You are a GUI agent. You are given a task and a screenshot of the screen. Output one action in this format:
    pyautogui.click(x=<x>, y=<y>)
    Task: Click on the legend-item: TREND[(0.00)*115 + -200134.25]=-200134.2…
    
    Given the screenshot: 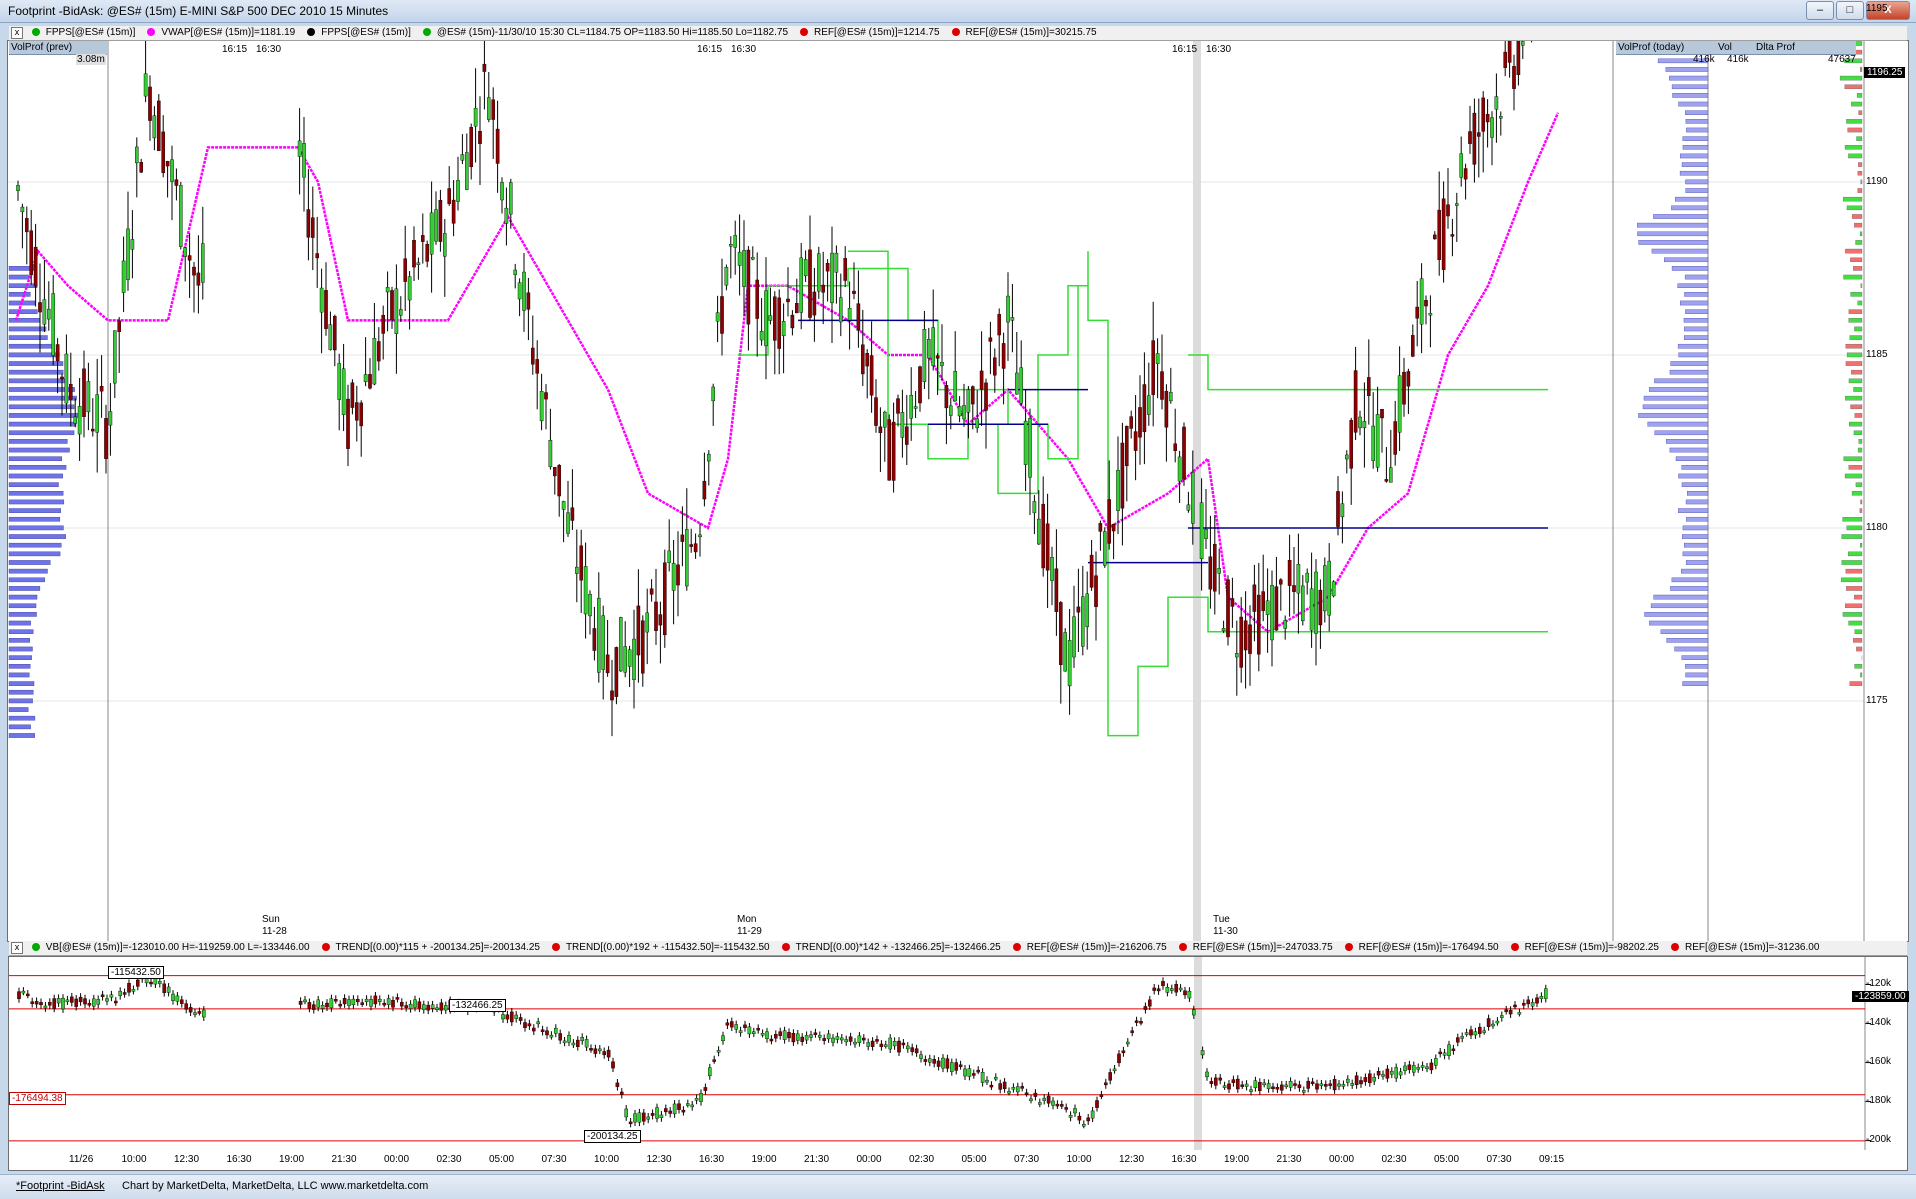 What is the action you would take?
    pyautogui.click(x=434, y=947)
    